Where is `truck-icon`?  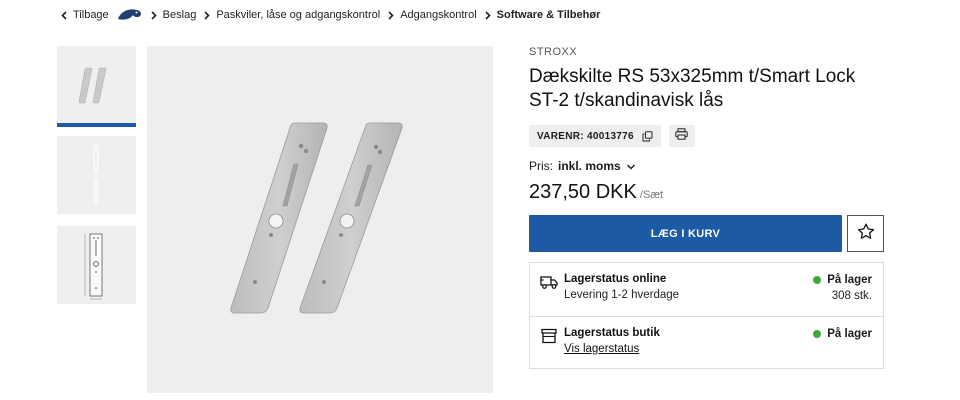 truck-icon is located at coordinates (549, 282).